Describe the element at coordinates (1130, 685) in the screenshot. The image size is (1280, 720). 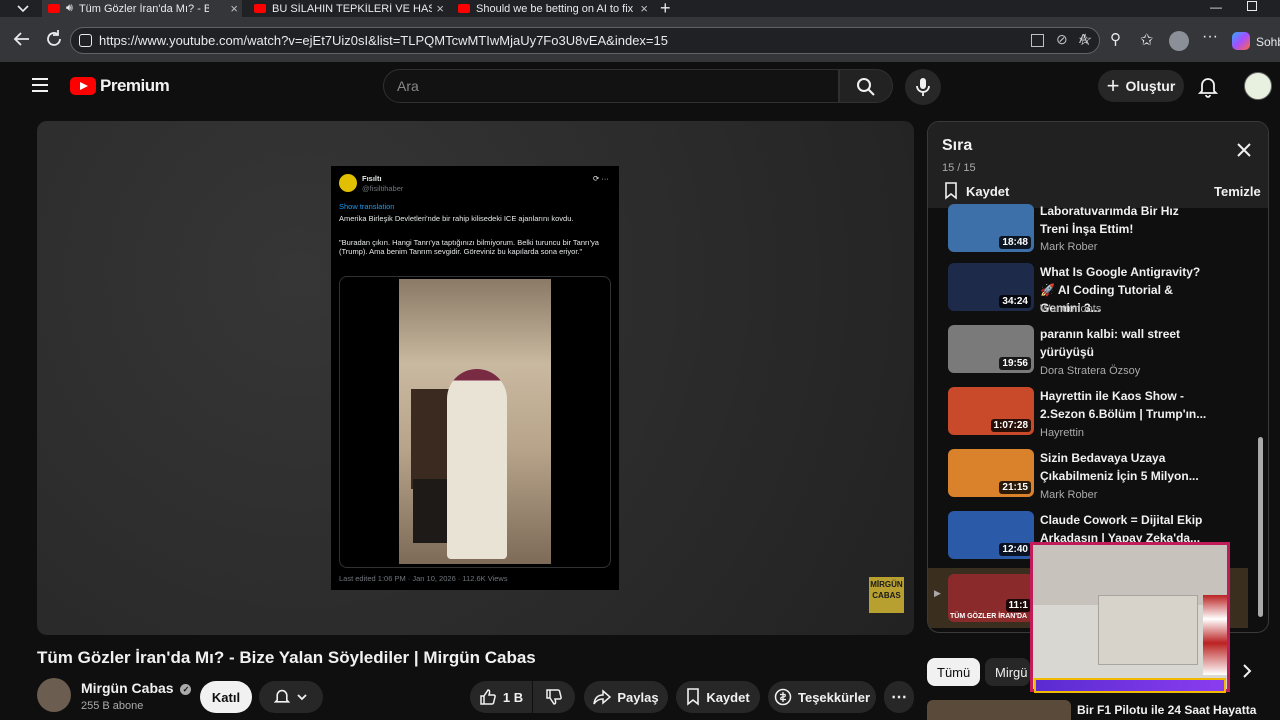
I see `webcam-frame-bar` at that location.